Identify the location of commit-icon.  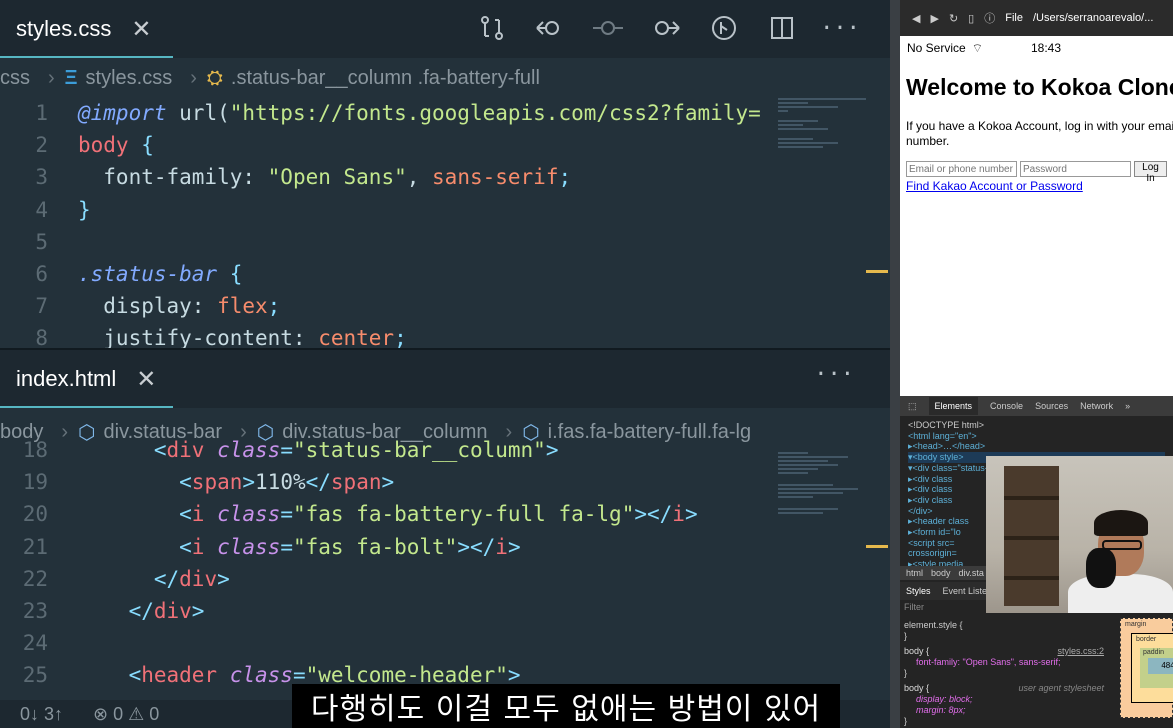
(608, 28).